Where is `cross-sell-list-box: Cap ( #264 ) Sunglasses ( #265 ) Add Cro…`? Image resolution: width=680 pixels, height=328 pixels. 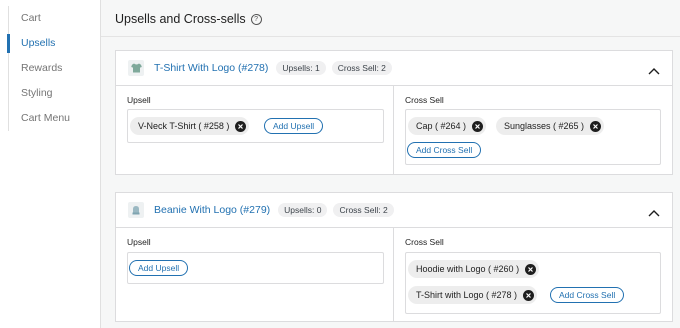 cross-sell-list-box: Cap ( #264 ) Sunglasses ( #265 ) Add Cro… is located at coordinates (533, 137).